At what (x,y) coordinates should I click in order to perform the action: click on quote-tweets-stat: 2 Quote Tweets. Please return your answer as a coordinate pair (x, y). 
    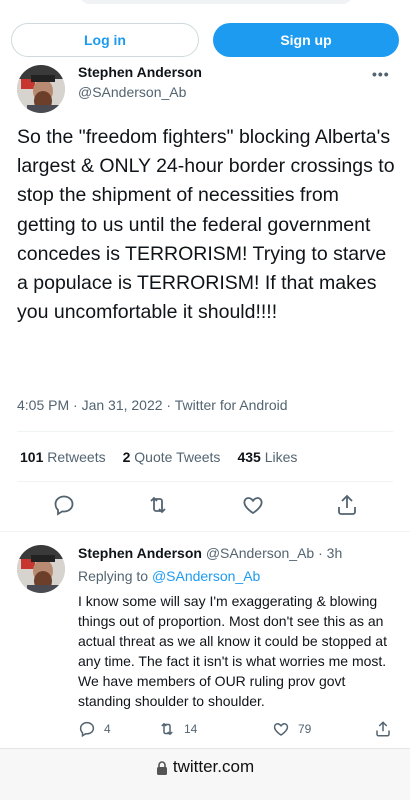
    Looking at the image, I should click on (172, 457).